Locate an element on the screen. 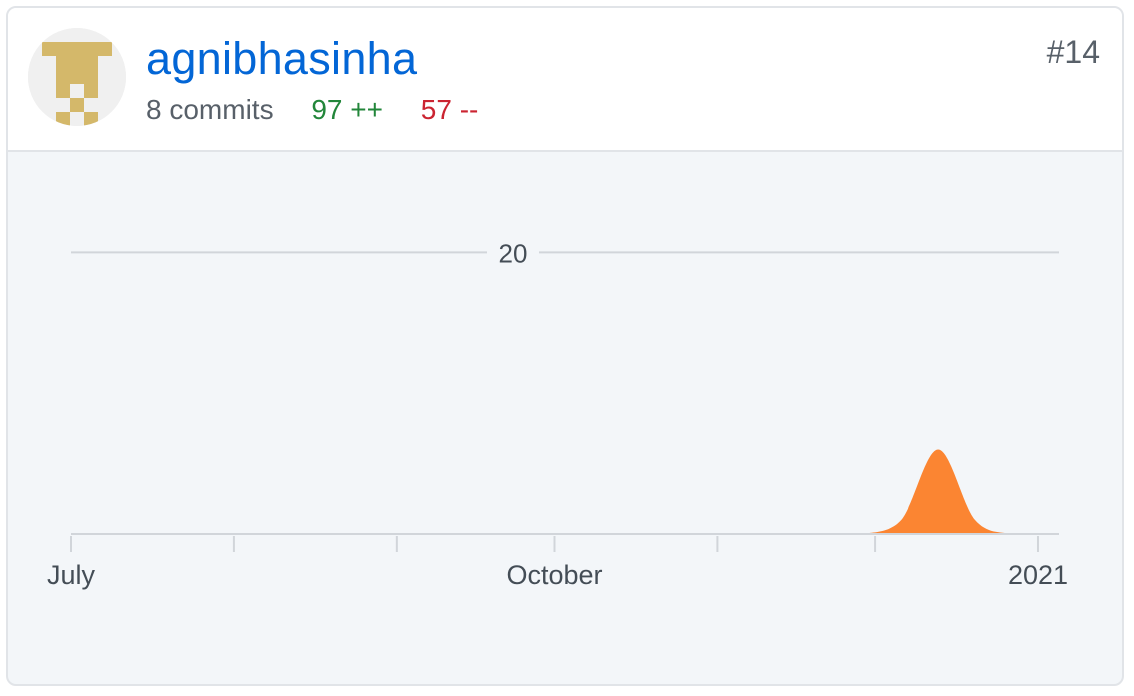 Image resolution: width=1134 pixels, height=696 pixels. deletions-count: 57 -- is located at coordinates (449, 109).